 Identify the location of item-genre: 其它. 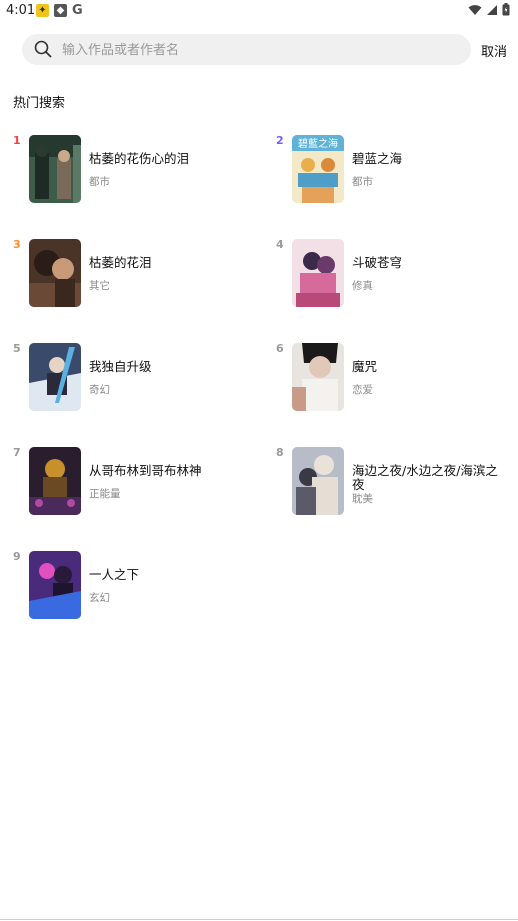
(99, 286).